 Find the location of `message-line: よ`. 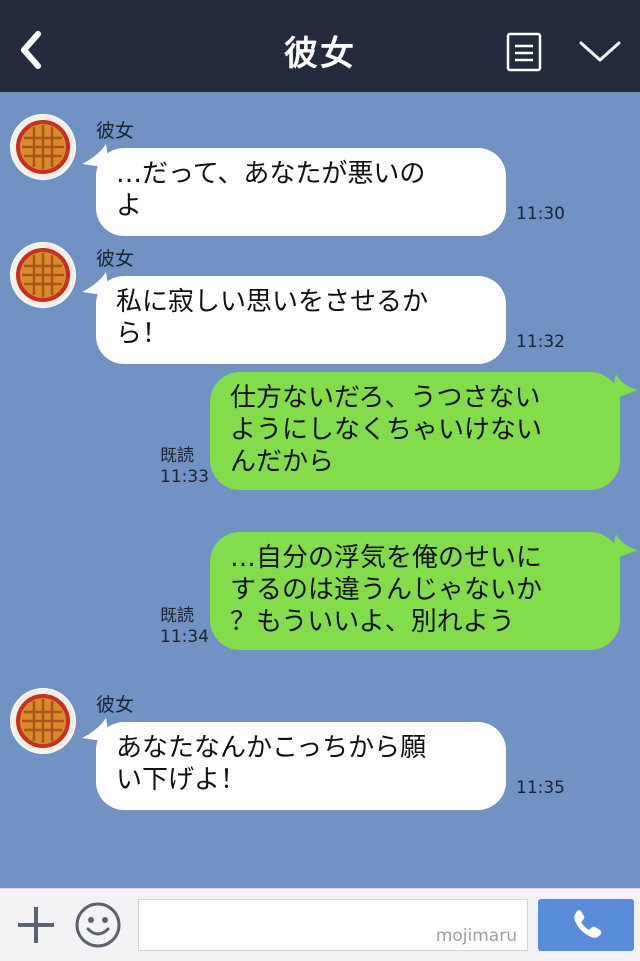

message-line: よ is located at coordinates (129, 206).